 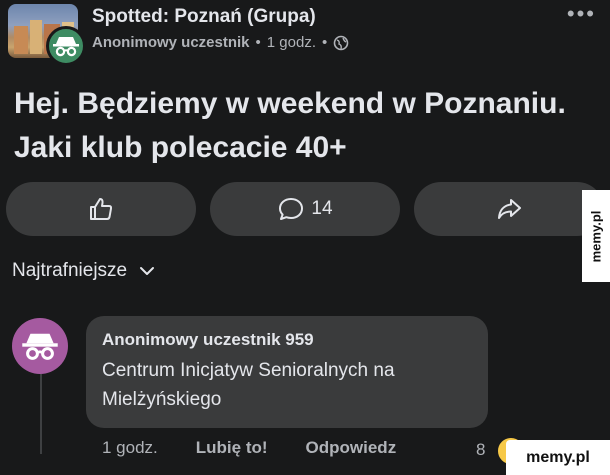 What do you see at coordinates (204, 17) in the screenshot?
I see `group-name: Spotted: Poznań (Grupa)` at bounding box center [204, 17].